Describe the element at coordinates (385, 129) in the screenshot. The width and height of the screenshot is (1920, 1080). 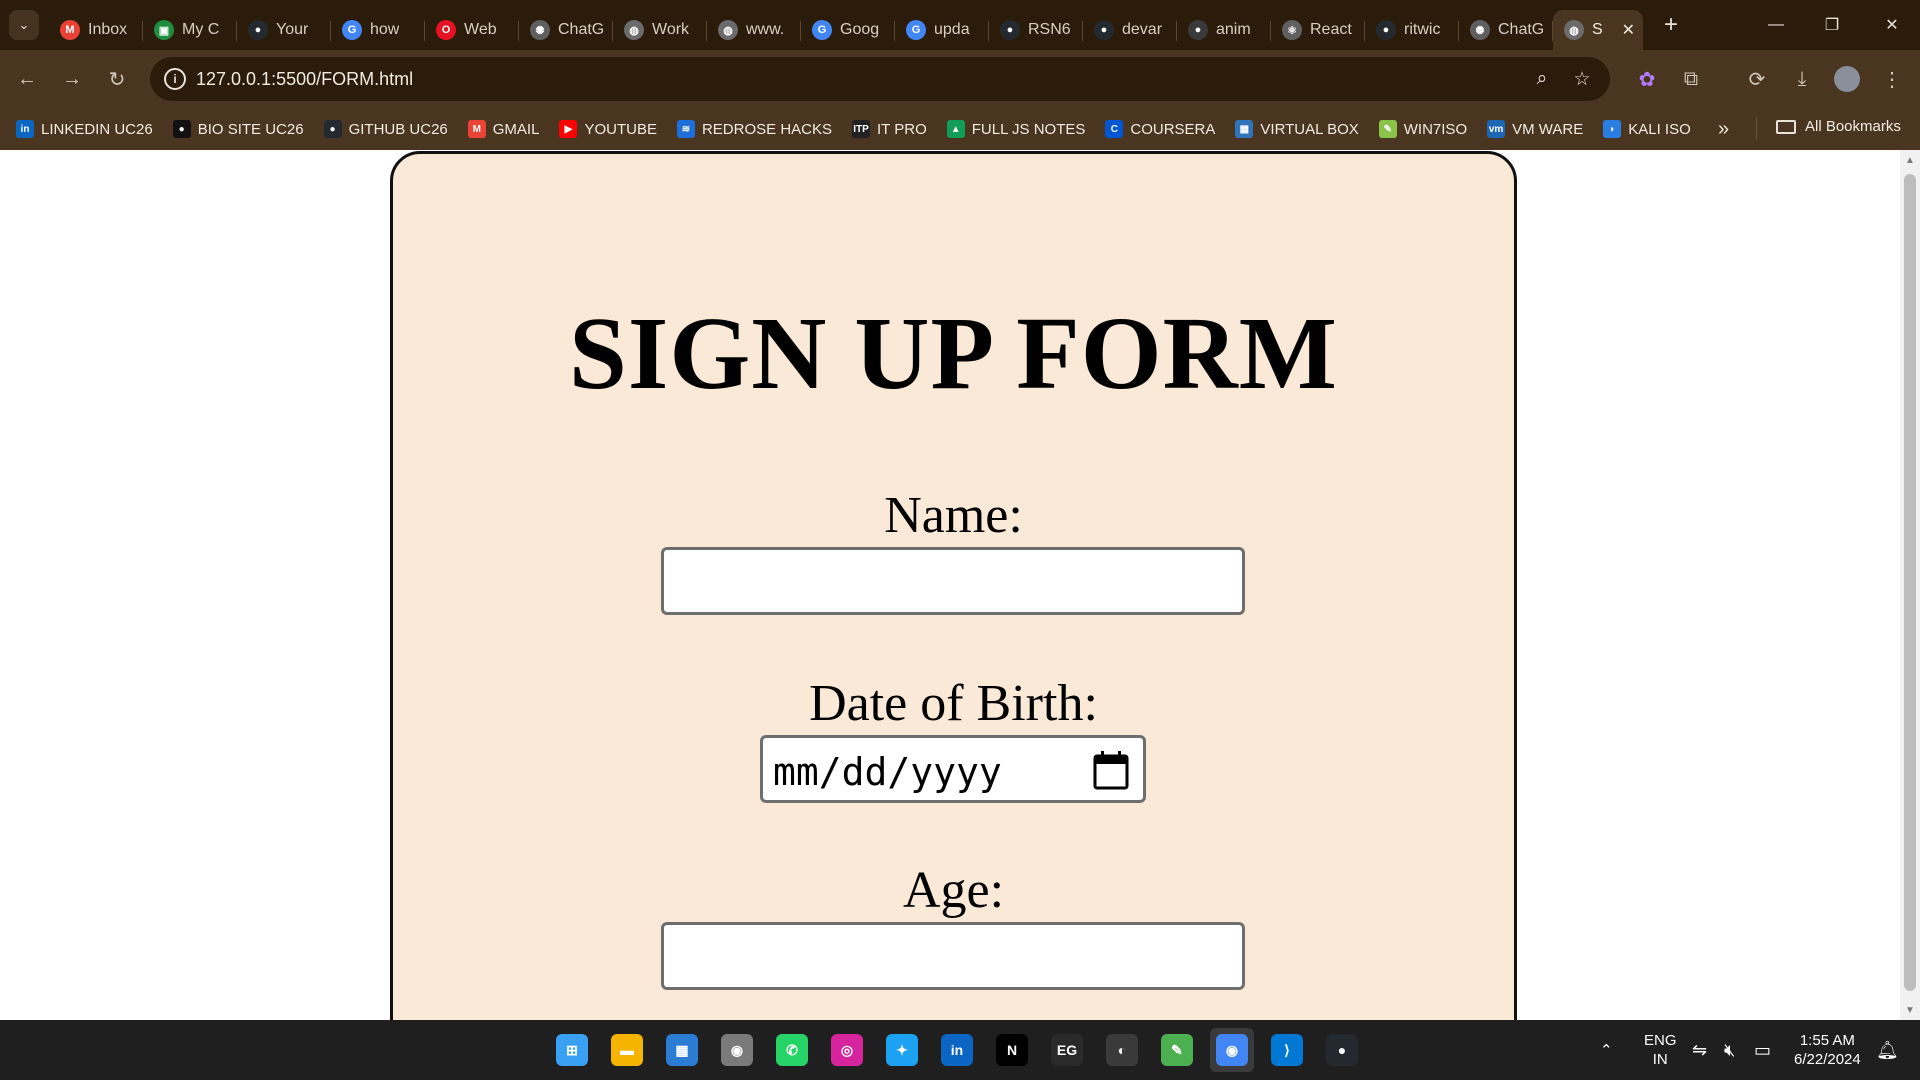
I see `bookmark-item: ● GITHUB UC26` at that location.